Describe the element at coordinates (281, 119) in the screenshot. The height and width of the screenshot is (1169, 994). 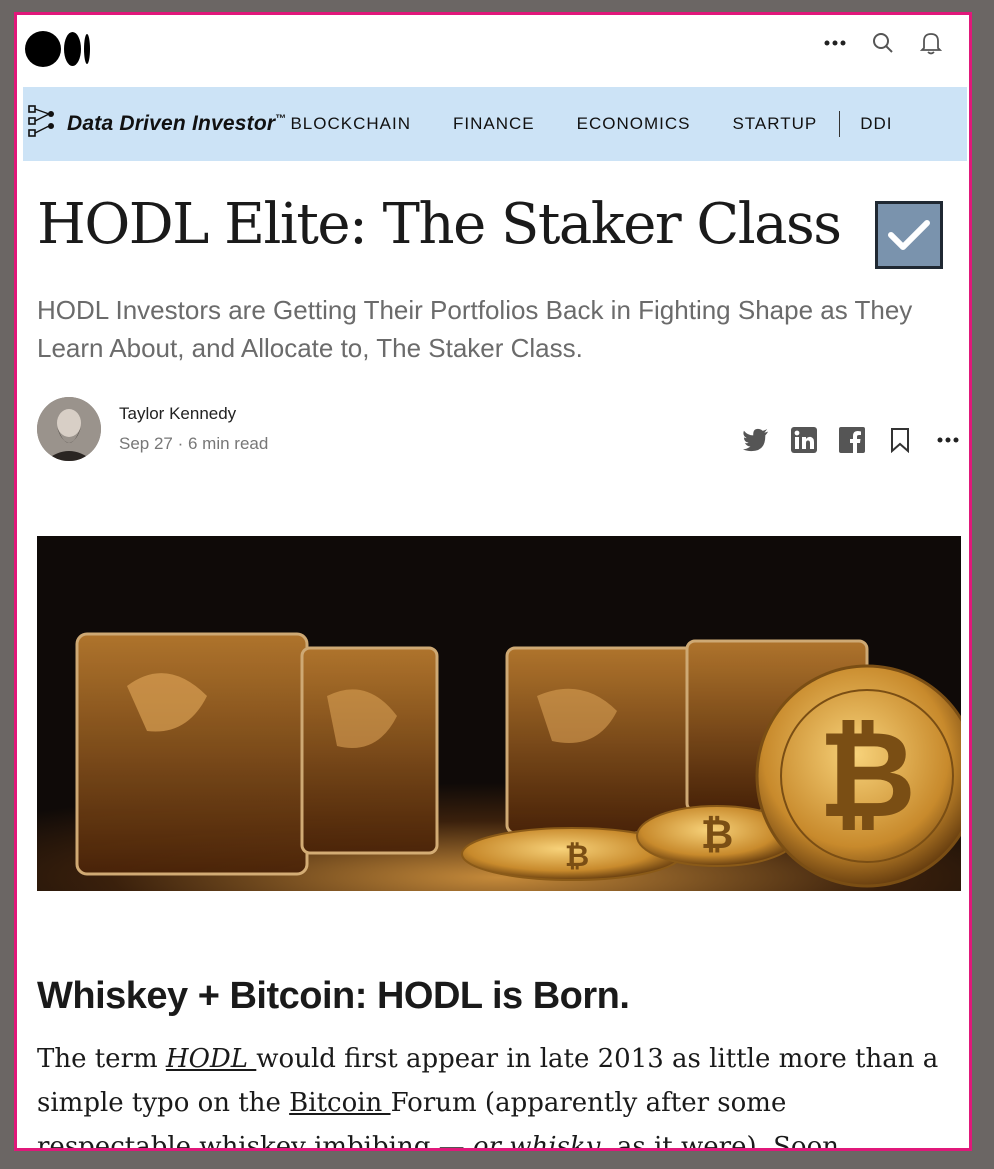
I see `trademark: ™` at that location.